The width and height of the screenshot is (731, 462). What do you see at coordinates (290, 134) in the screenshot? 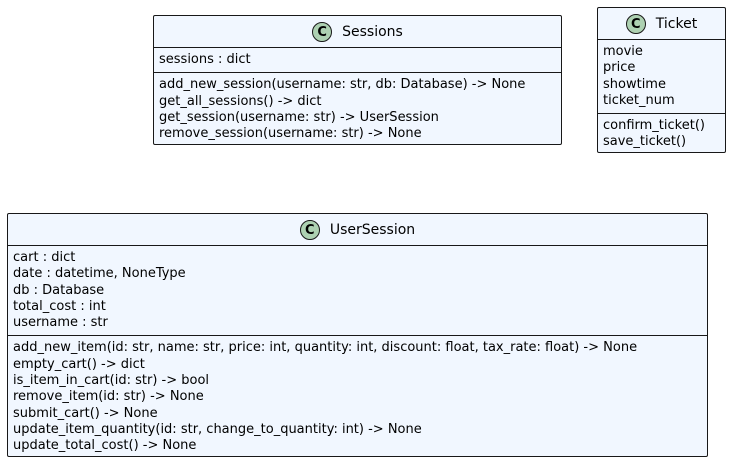
I see `method: remove_session(username: str) -> None` at bounding box center [290, 134].